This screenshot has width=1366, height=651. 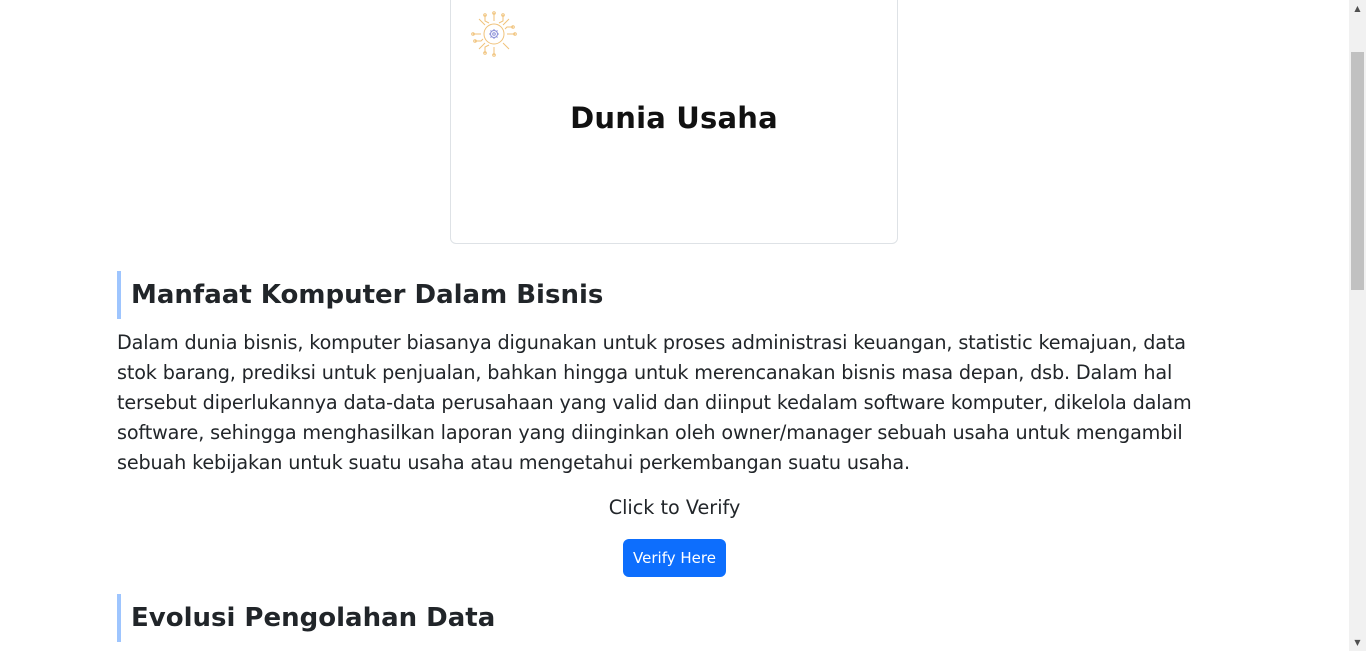 What do you see at coordinates (674, 558) in the screenshot?
I see `verify-button: Verify Here` at bounding box center [674, 558].